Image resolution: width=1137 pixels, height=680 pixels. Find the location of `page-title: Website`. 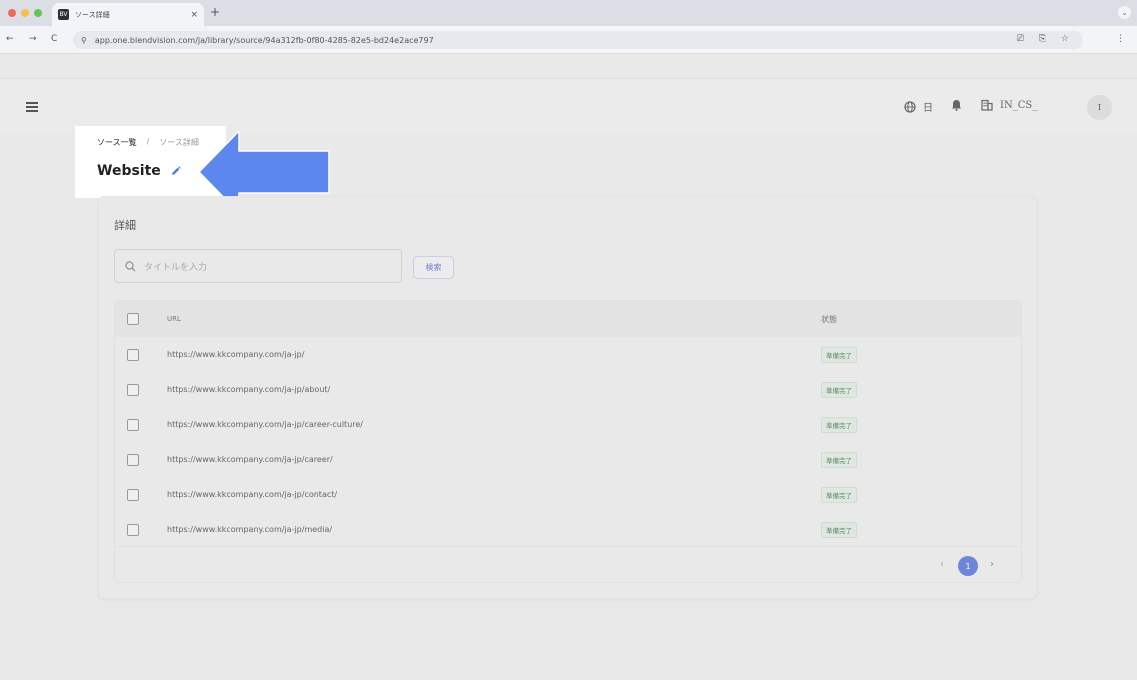

page-title: Website is located at coordinates (139, 171).